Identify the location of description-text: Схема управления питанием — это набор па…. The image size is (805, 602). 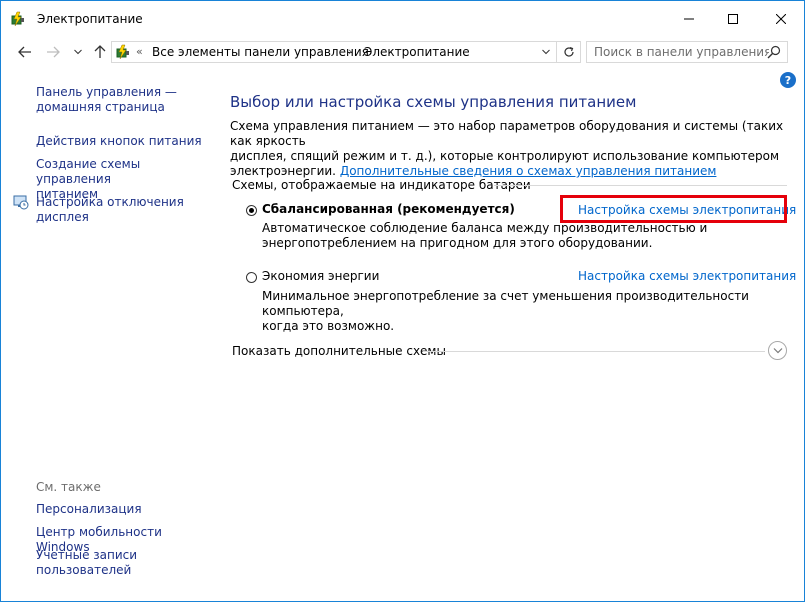
(507, 133).